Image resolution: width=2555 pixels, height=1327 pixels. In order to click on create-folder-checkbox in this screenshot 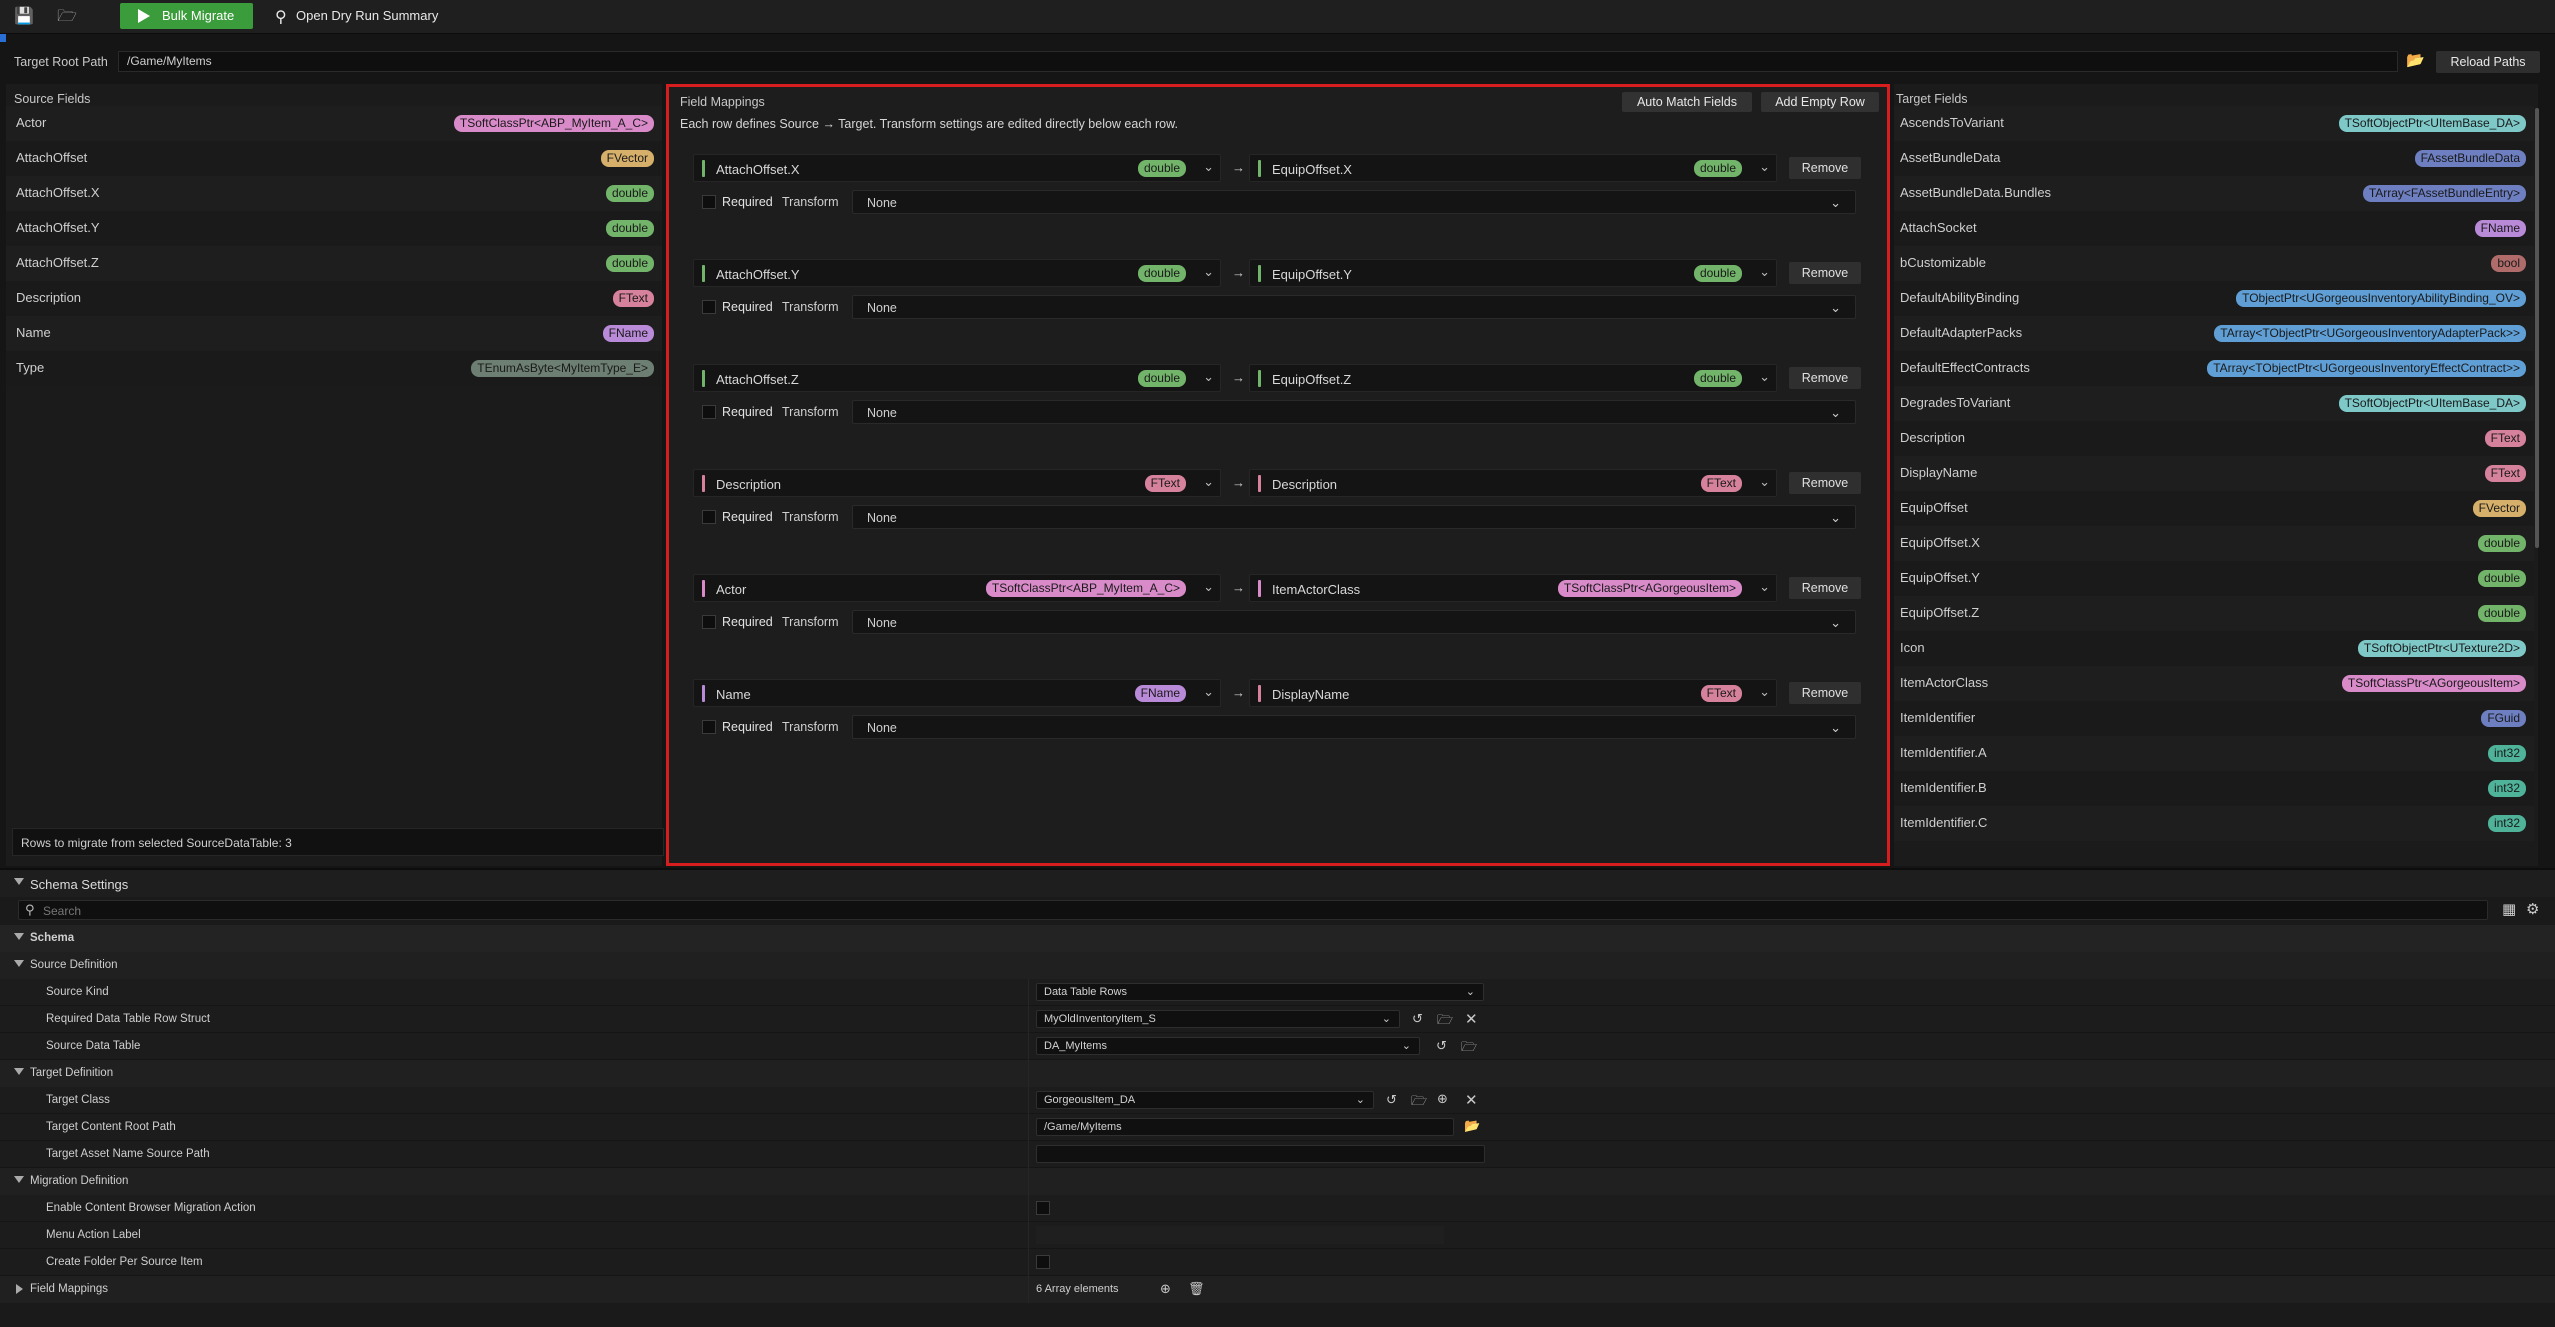, I will do `click(1043, 1262)`.